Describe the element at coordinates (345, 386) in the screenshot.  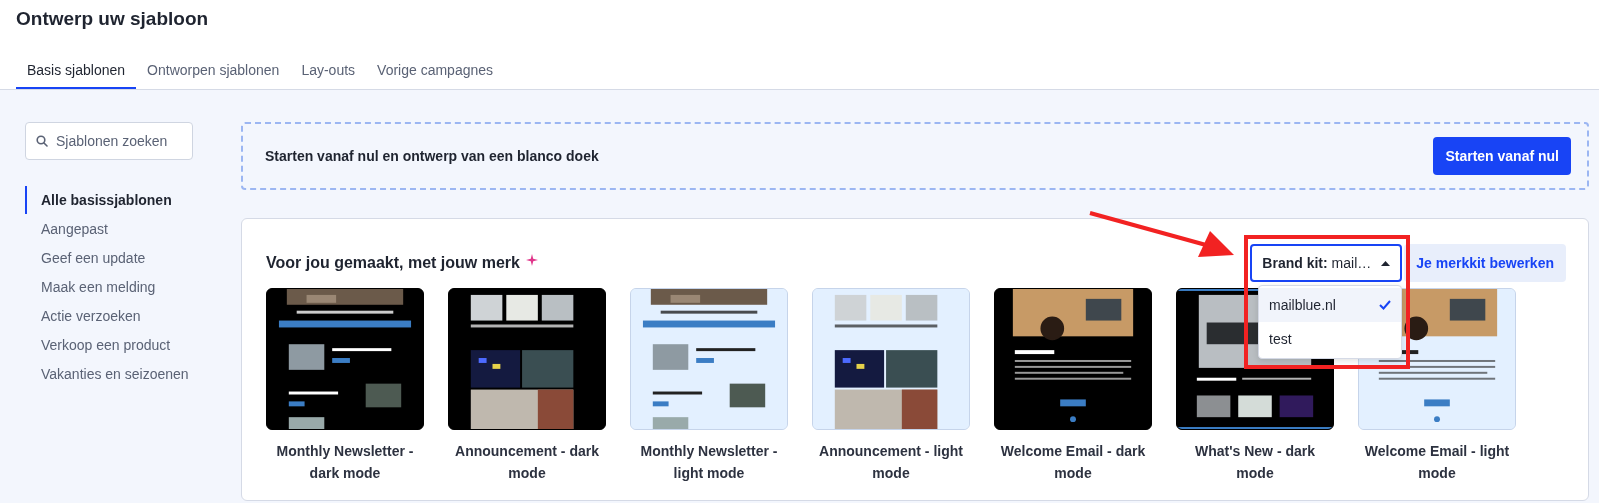
I see `template-card: Monthly Newsletter - dark mode` at that location.